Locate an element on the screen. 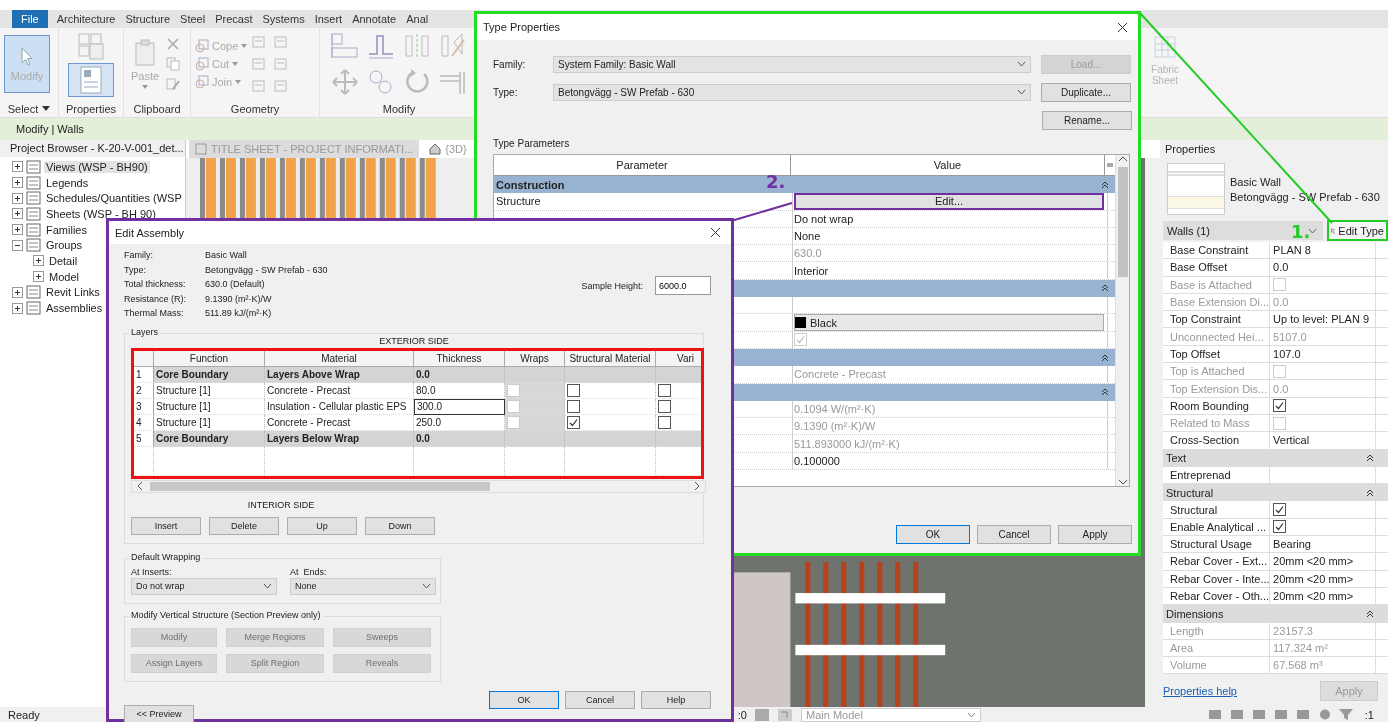 This screenshot has width=1388, height=722. sample-height-field: 6000.0 is located at coordinates (683, 285).